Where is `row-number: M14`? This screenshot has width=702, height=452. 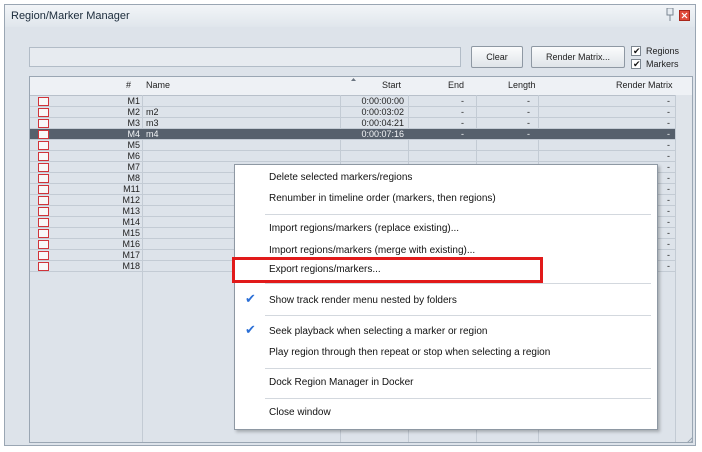
row-number: M14 is located at coordinates (131, 222).